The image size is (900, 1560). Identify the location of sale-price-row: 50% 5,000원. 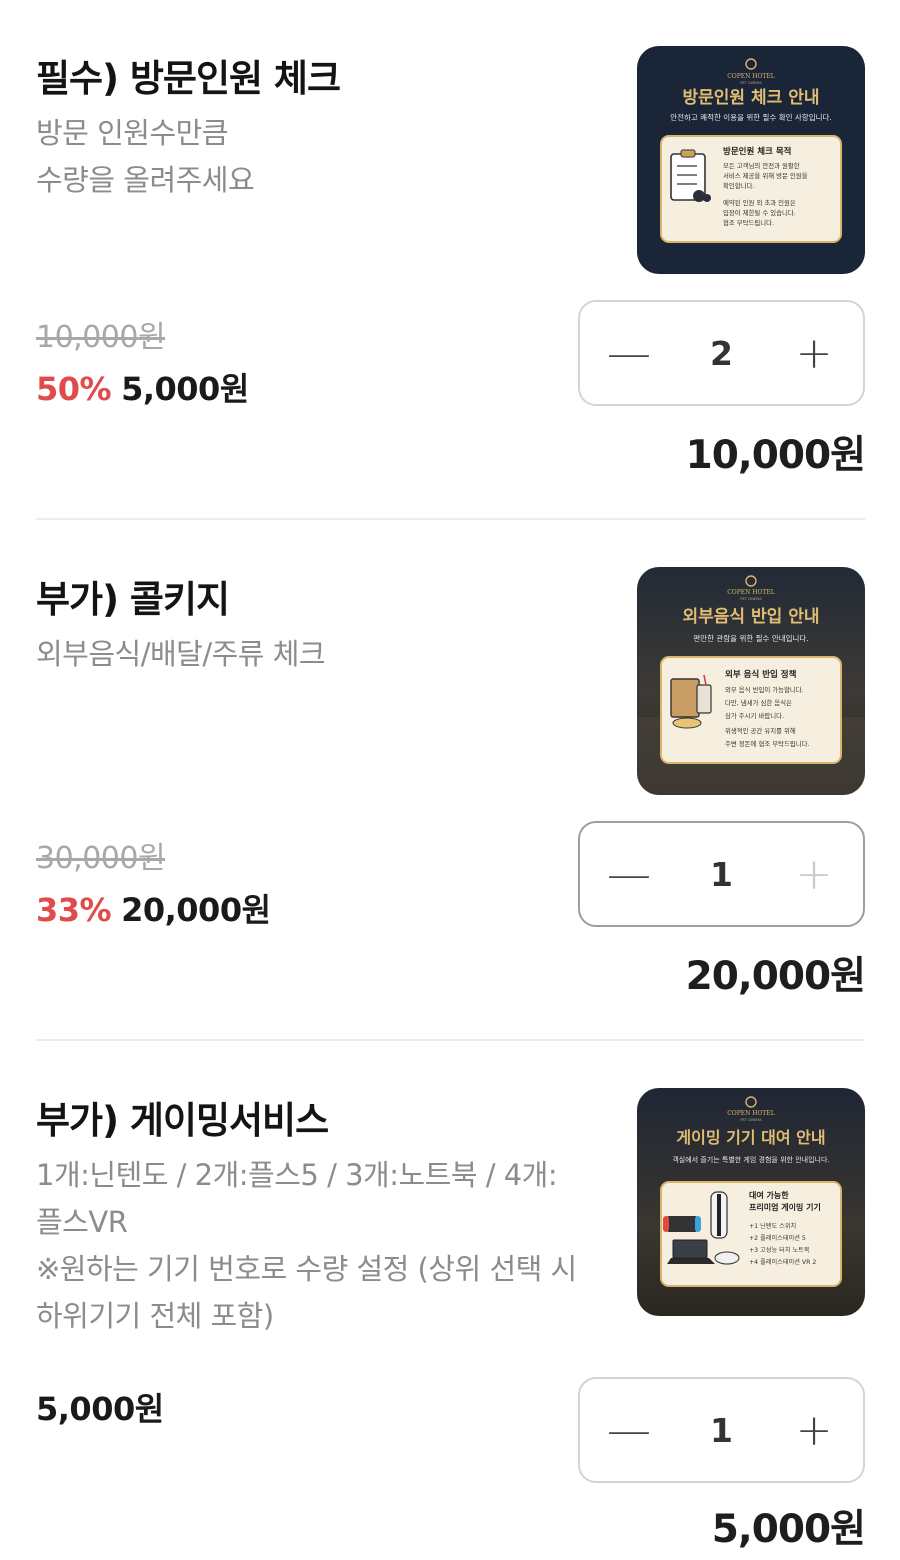
(142, 387).